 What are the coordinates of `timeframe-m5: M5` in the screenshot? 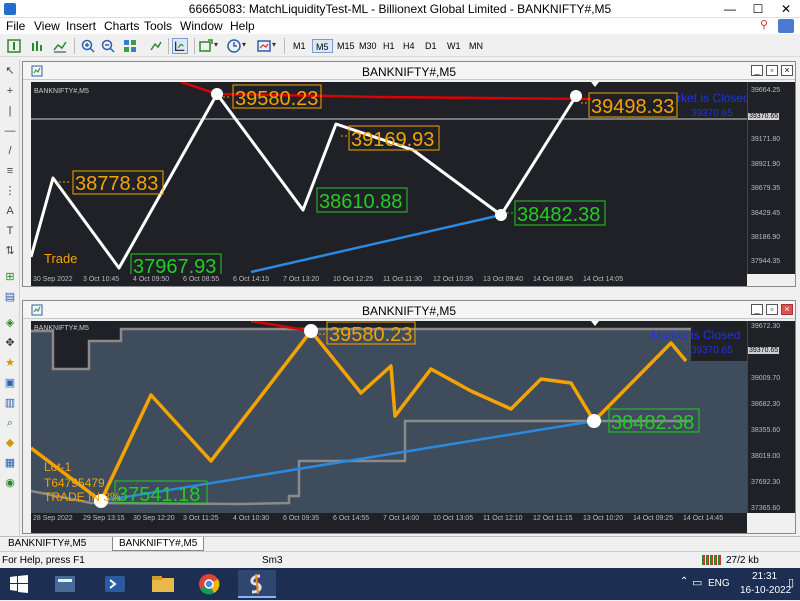 It's located at (322, 46).